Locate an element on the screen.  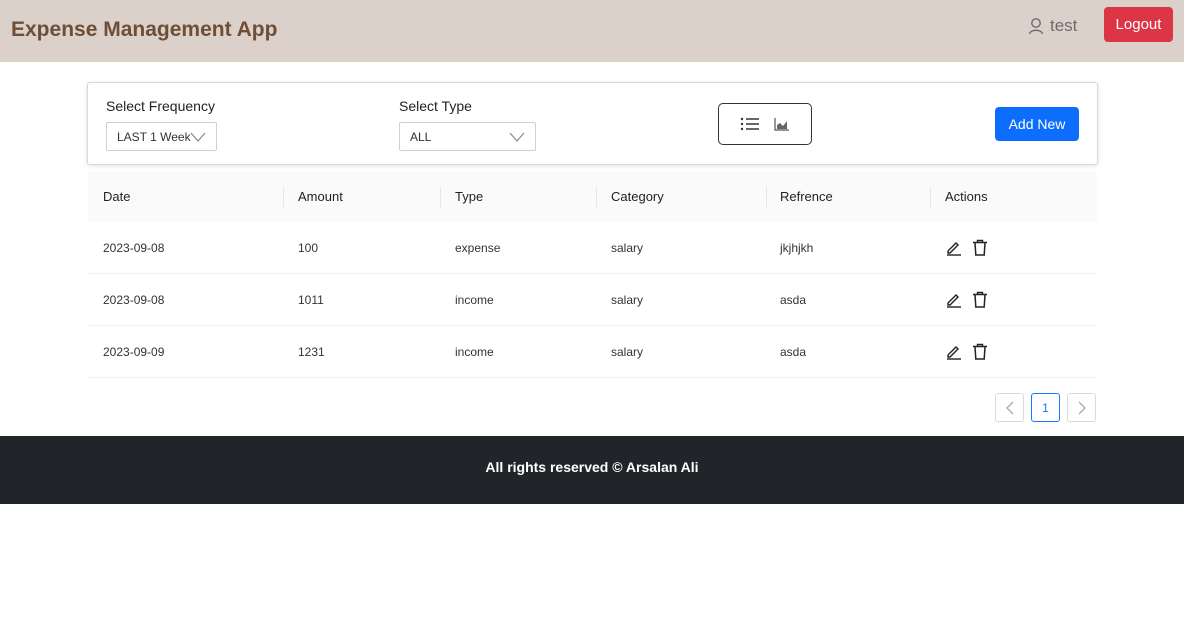
footer: All rights reserved © Arsalan Ali is located at coordinates (592, 470).